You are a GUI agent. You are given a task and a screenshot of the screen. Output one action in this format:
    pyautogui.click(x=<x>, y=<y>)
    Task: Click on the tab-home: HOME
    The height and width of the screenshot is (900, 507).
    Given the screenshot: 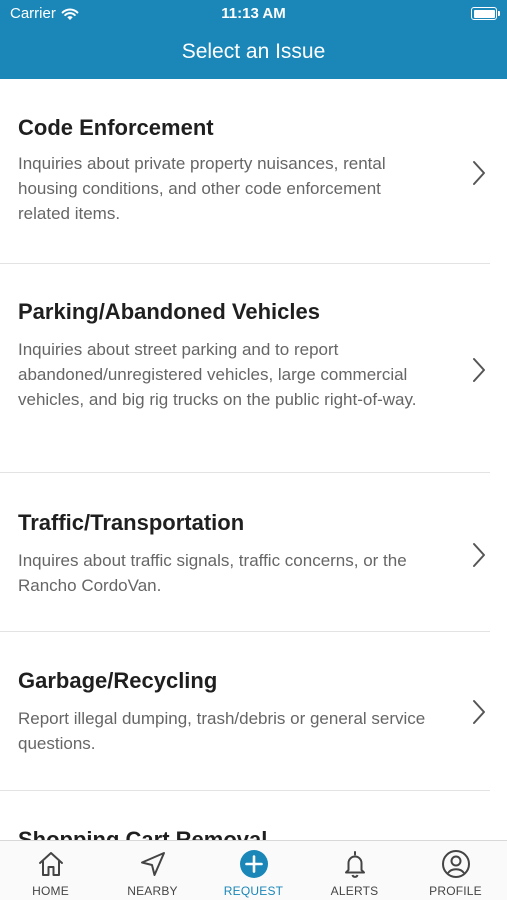 What is the action you would take?
    pyautogui.click(x=50, y=870)
    